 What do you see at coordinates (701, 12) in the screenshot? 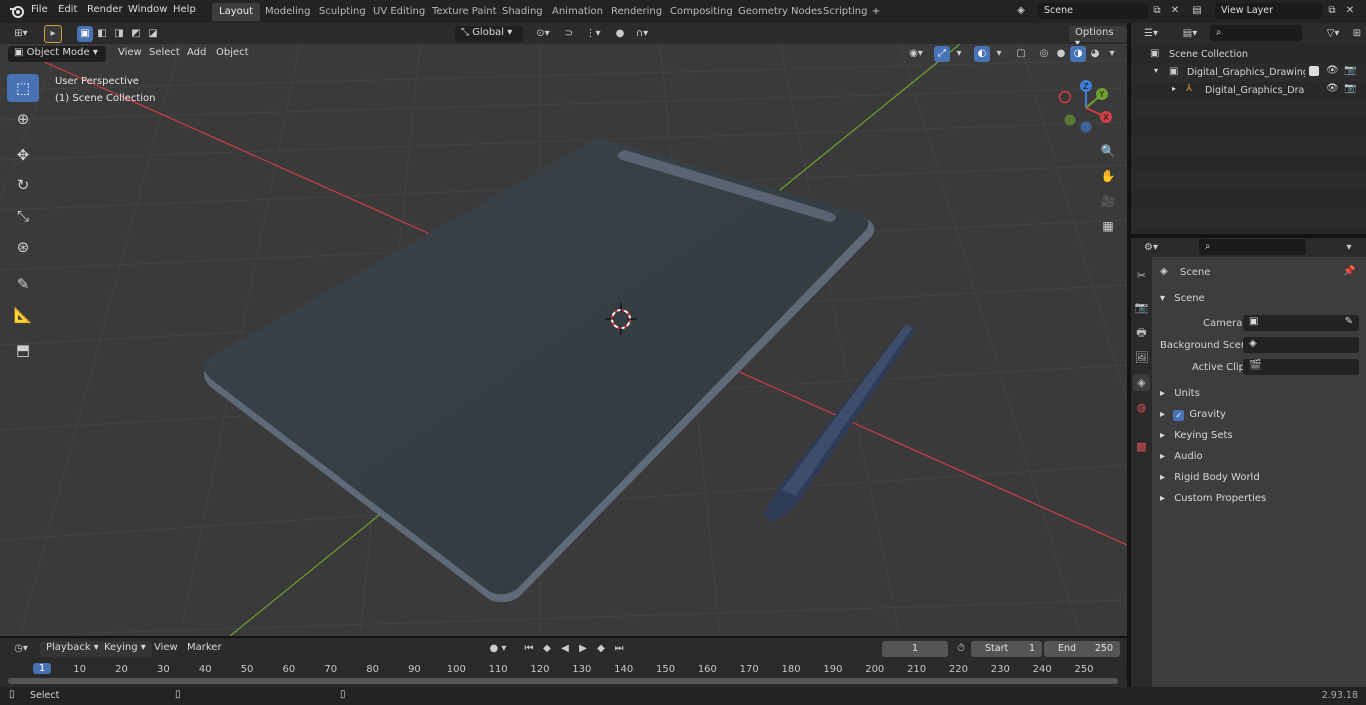
I see `tab-compositing: Compositing` at bounding box center [701, 12].